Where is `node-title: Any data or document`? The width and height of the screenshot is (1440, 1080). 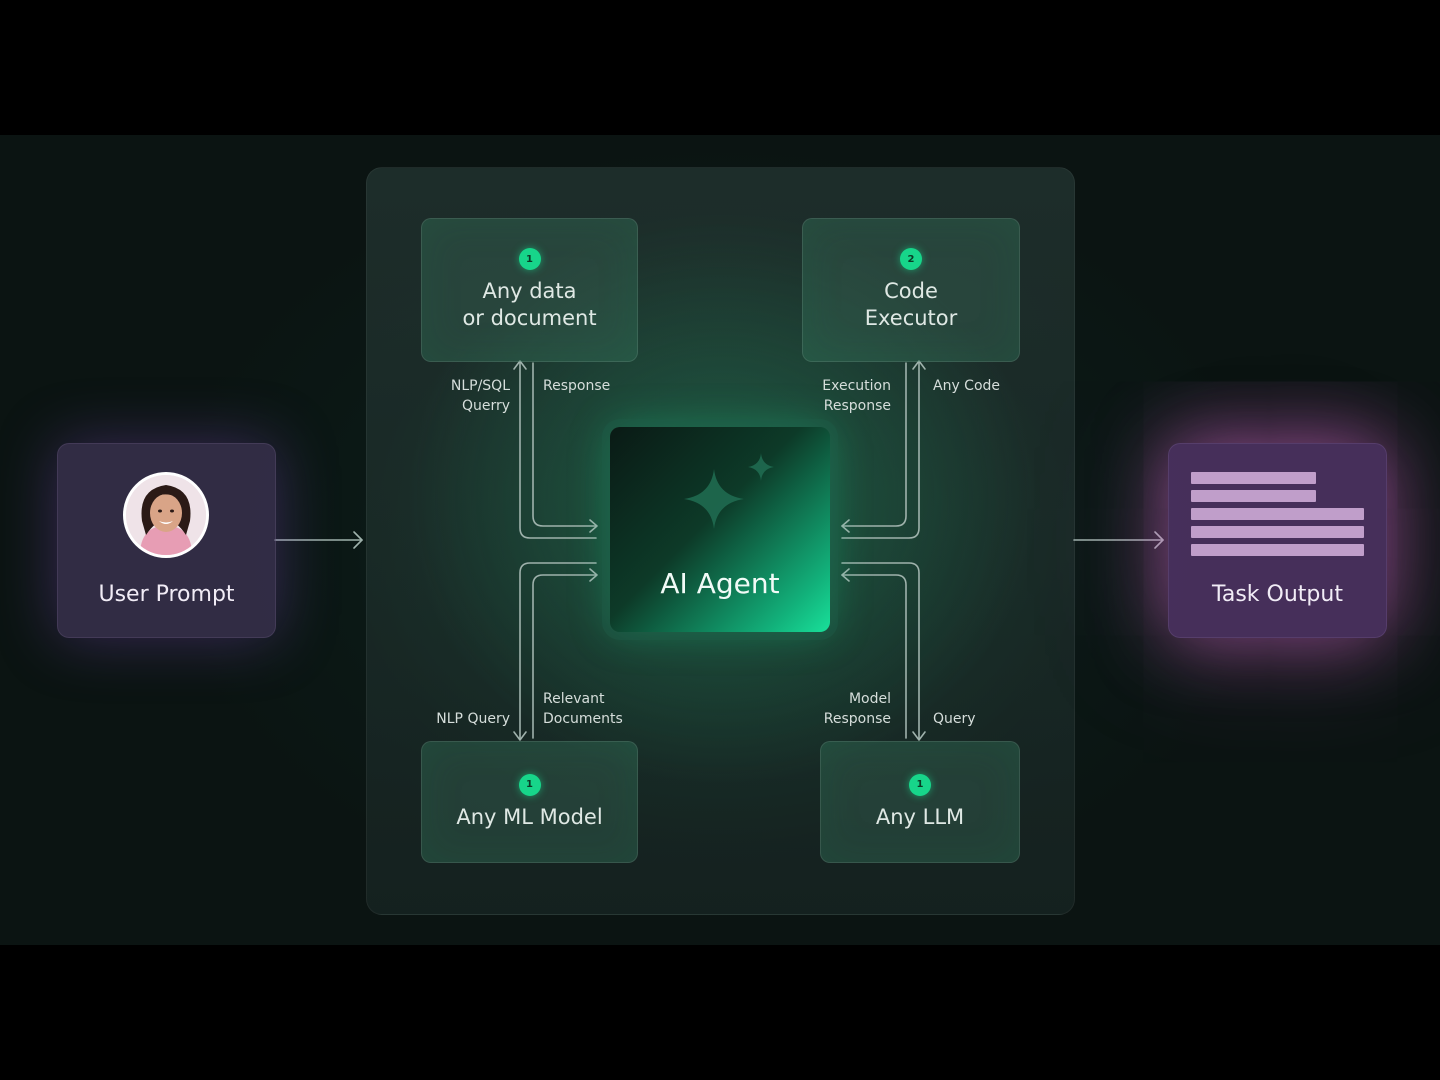 node-title: Any data or document is located at coordinates (529, 305).